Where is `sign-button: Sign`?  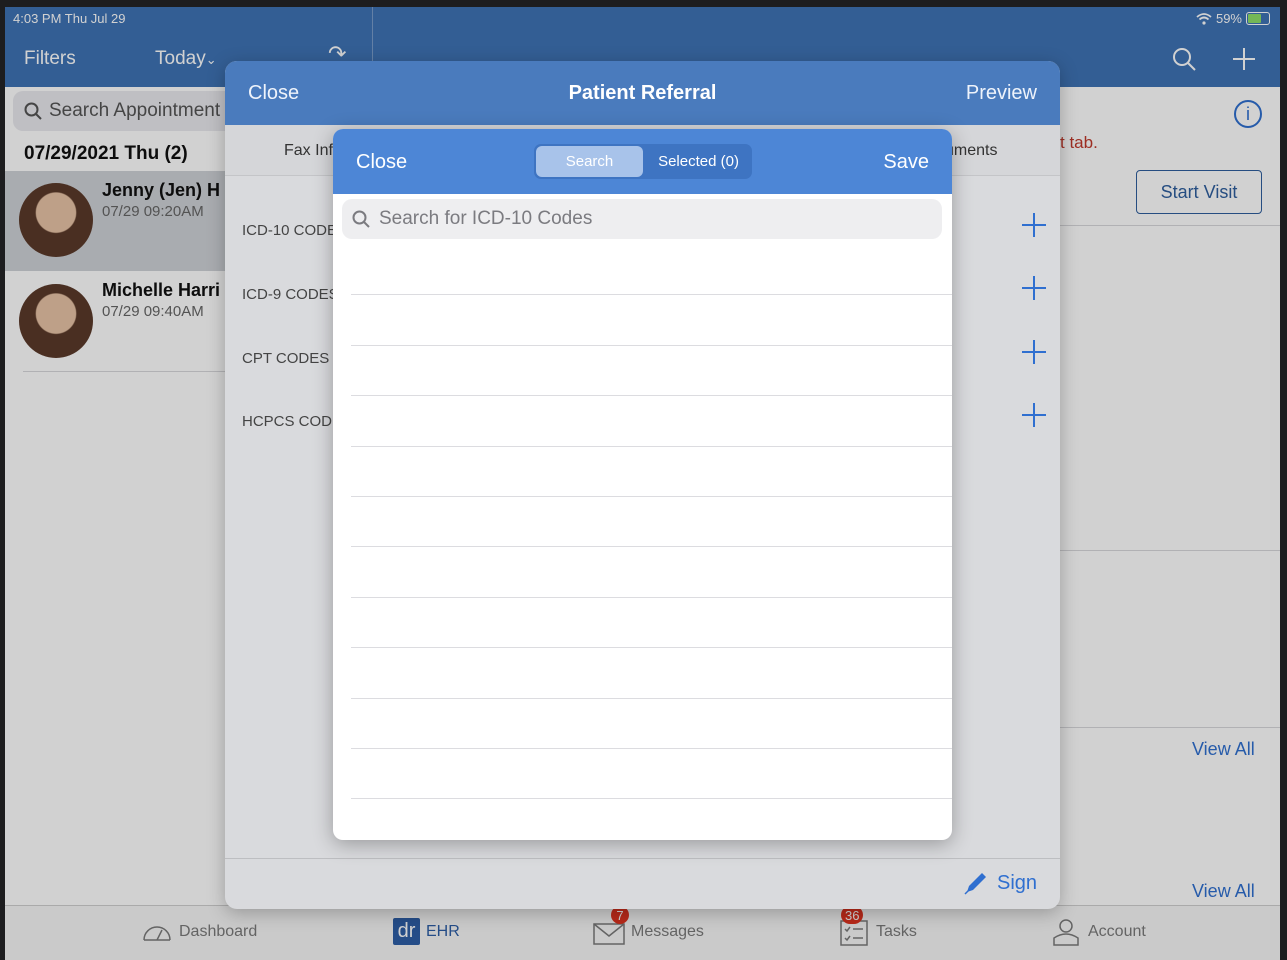
sign-button: Sign is located at coordinates (1000, 883).